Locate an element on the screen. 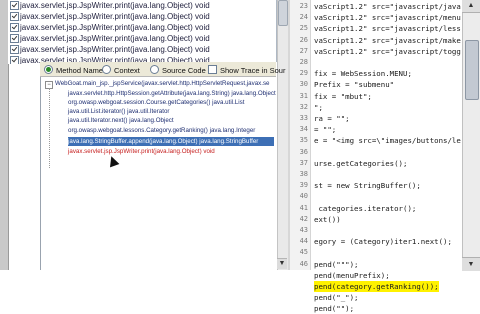 This screenshot has width=480, height=314. line-number: 46 is located at coordinates (303, 264).